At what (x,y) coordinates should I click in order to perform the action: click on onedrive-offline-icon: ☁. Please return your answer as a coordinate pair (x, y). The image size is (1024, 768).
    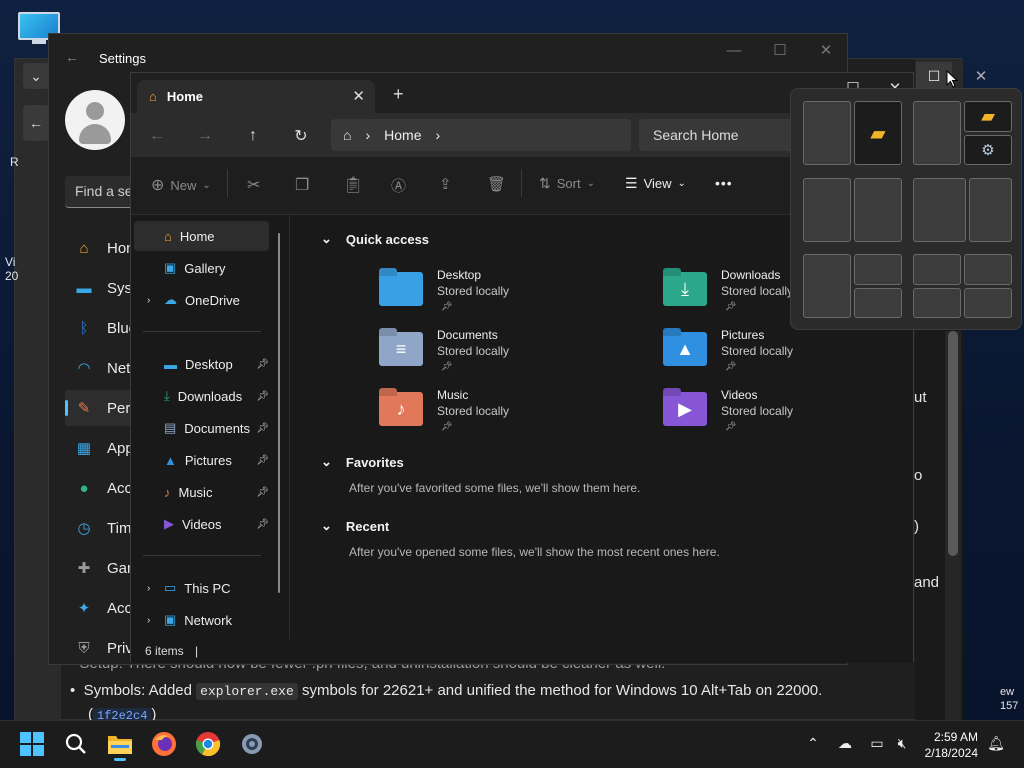
    Looking at the image, I should click on (845, 743).